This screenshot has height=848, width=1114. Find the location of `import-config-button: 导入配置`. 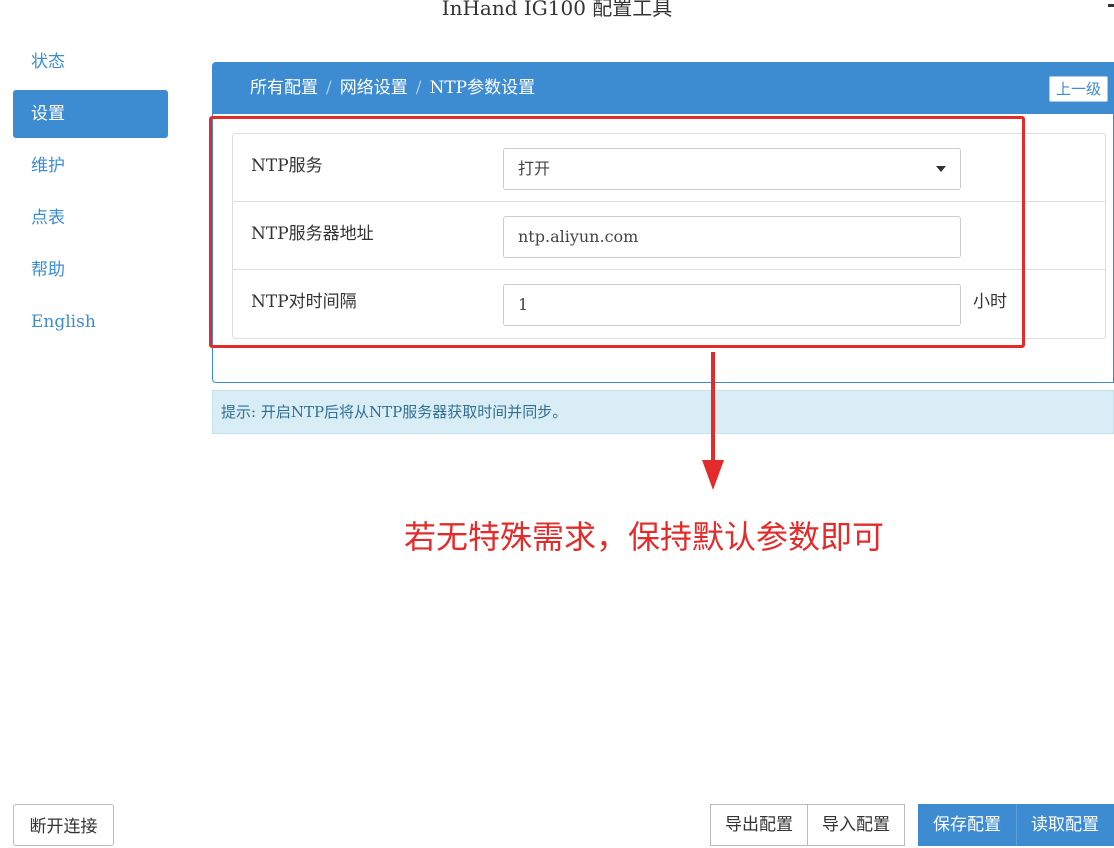

import-config-button: 导入配置 is located at coordinates (856, 825).